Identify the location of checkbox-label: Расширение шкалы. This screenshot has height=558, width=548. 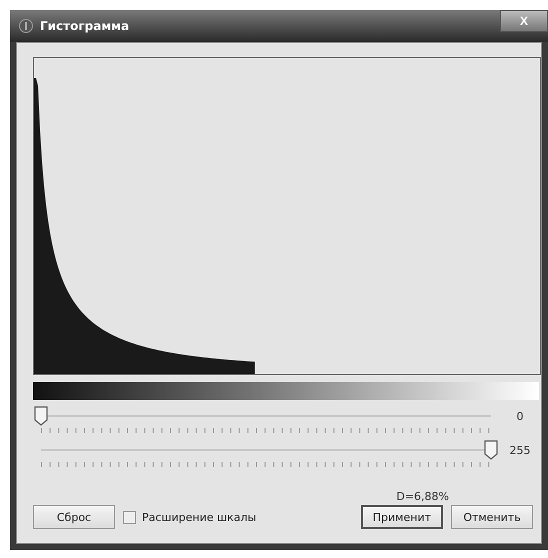
(199, 517).